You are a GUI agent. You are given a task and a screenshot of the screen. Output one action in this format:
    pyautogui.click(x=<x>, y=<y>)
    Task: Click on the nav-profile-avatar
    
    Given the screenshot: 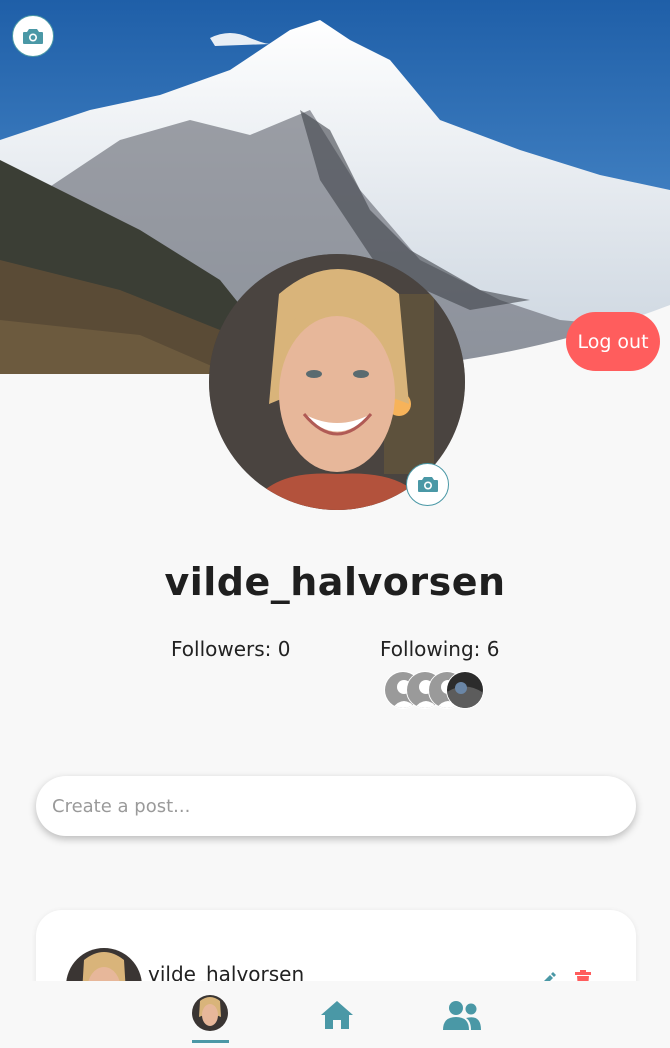 What is the action you would take?
    pyautogui.click(x=210, y=1012)
    